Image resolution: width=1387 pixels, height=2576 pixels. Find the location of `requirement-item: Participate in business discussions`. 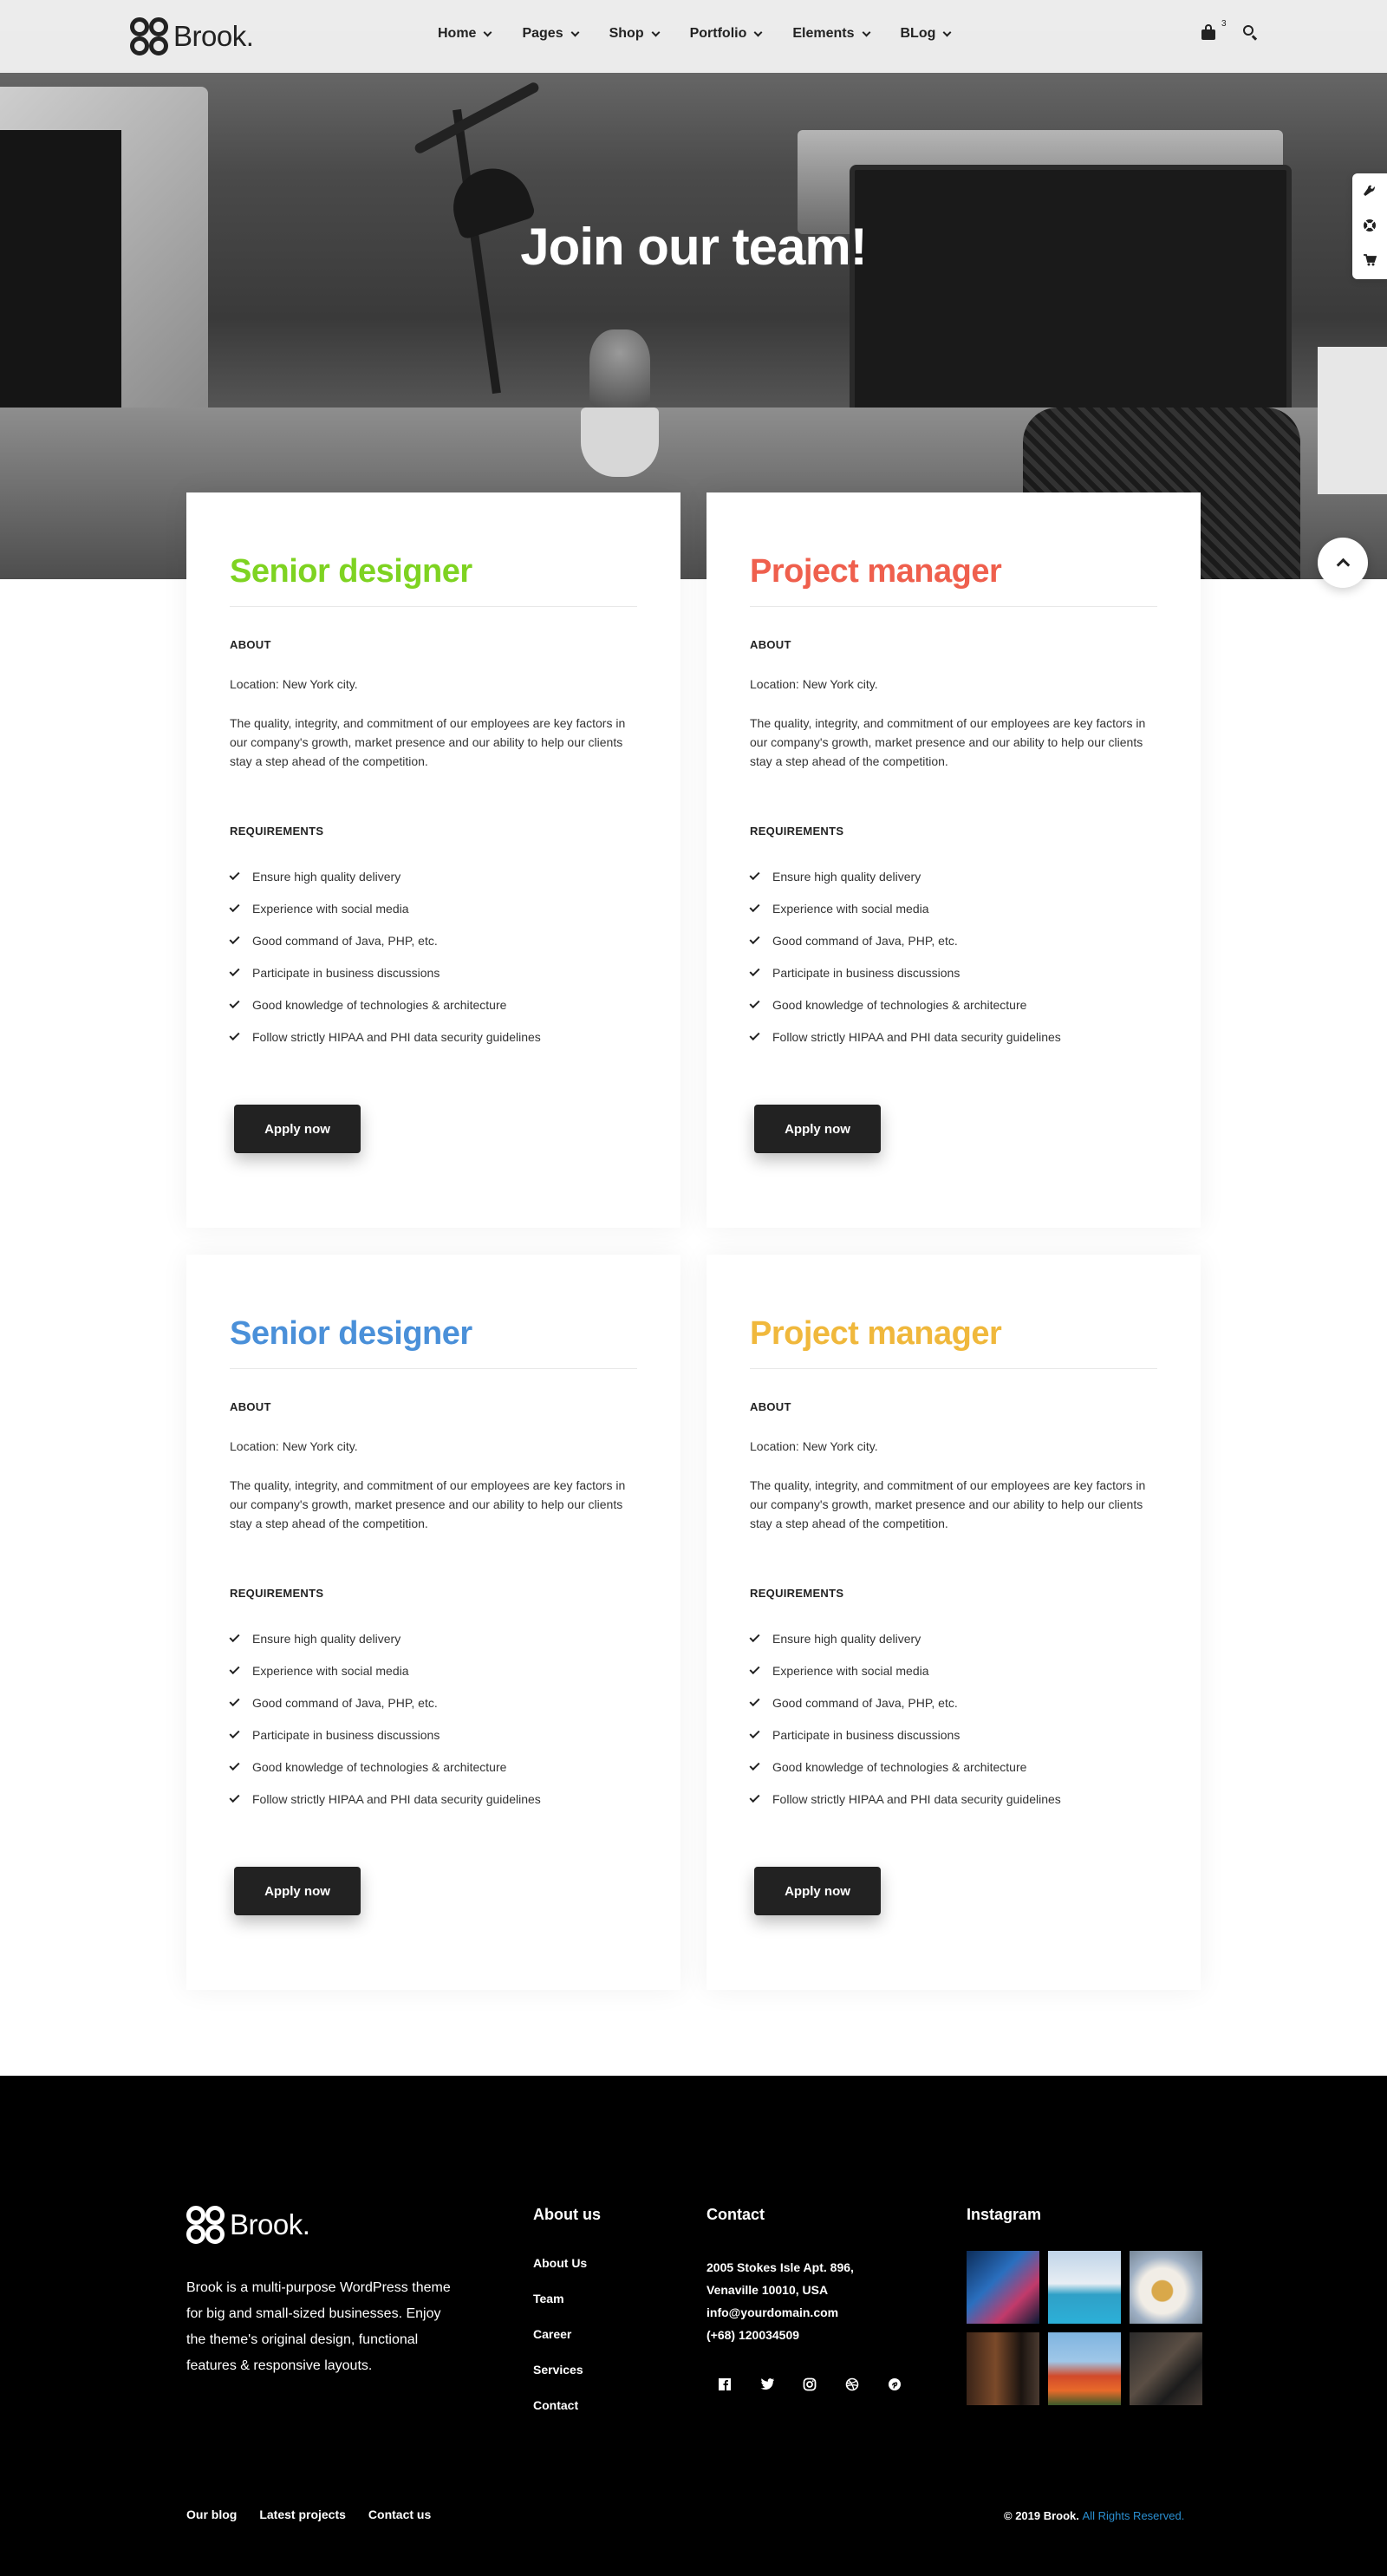

requirement-item: Participate in business discussions is located at coordinates (433, 972).